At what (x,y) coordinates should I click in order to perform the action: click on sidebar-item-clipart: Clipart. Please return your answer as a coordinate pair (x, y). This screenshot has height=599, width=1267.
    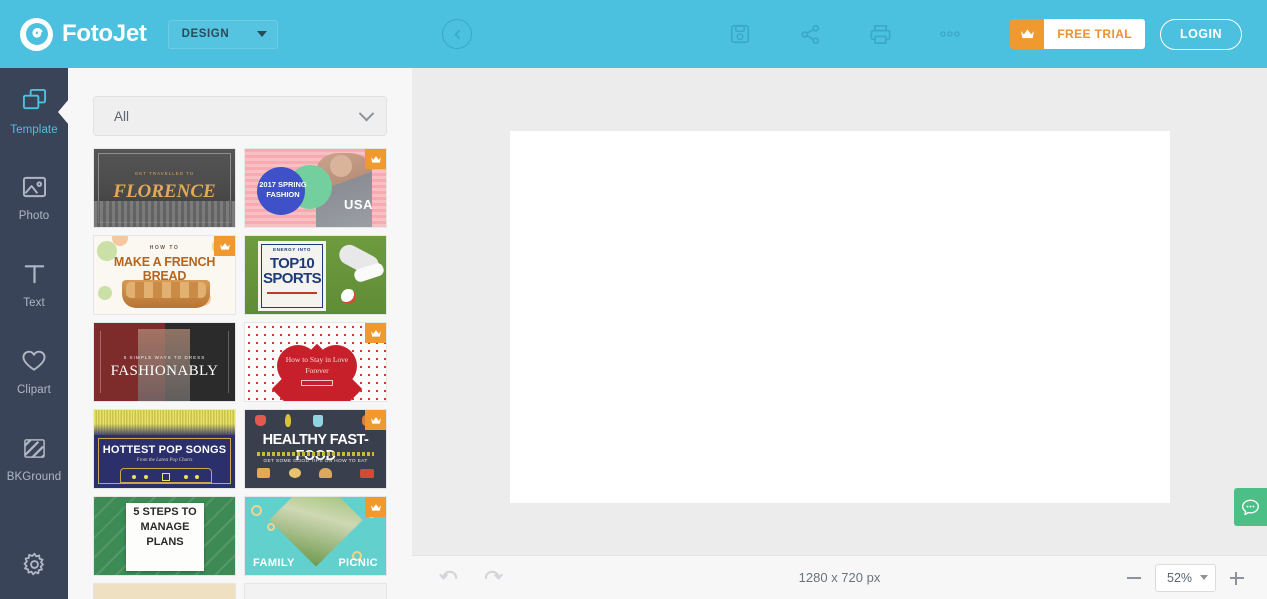
    Looking at the image, I should click on (34, 372).